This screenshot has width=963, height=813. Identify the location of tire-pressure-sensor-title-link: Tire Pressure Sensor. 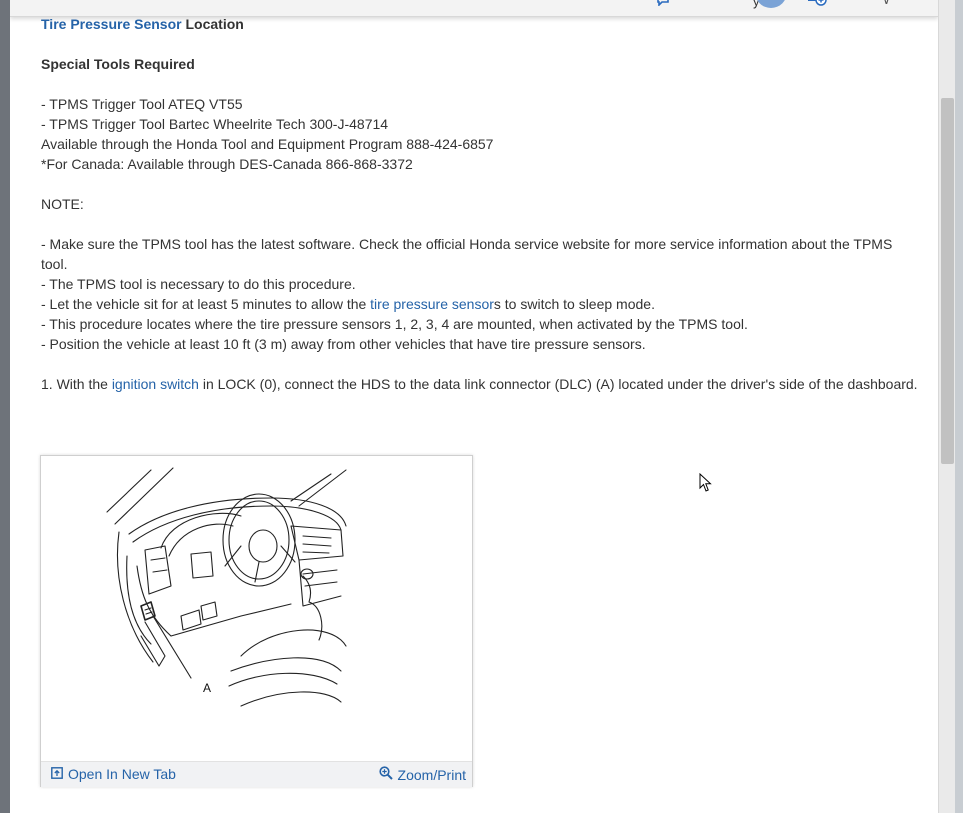
(111, 24).